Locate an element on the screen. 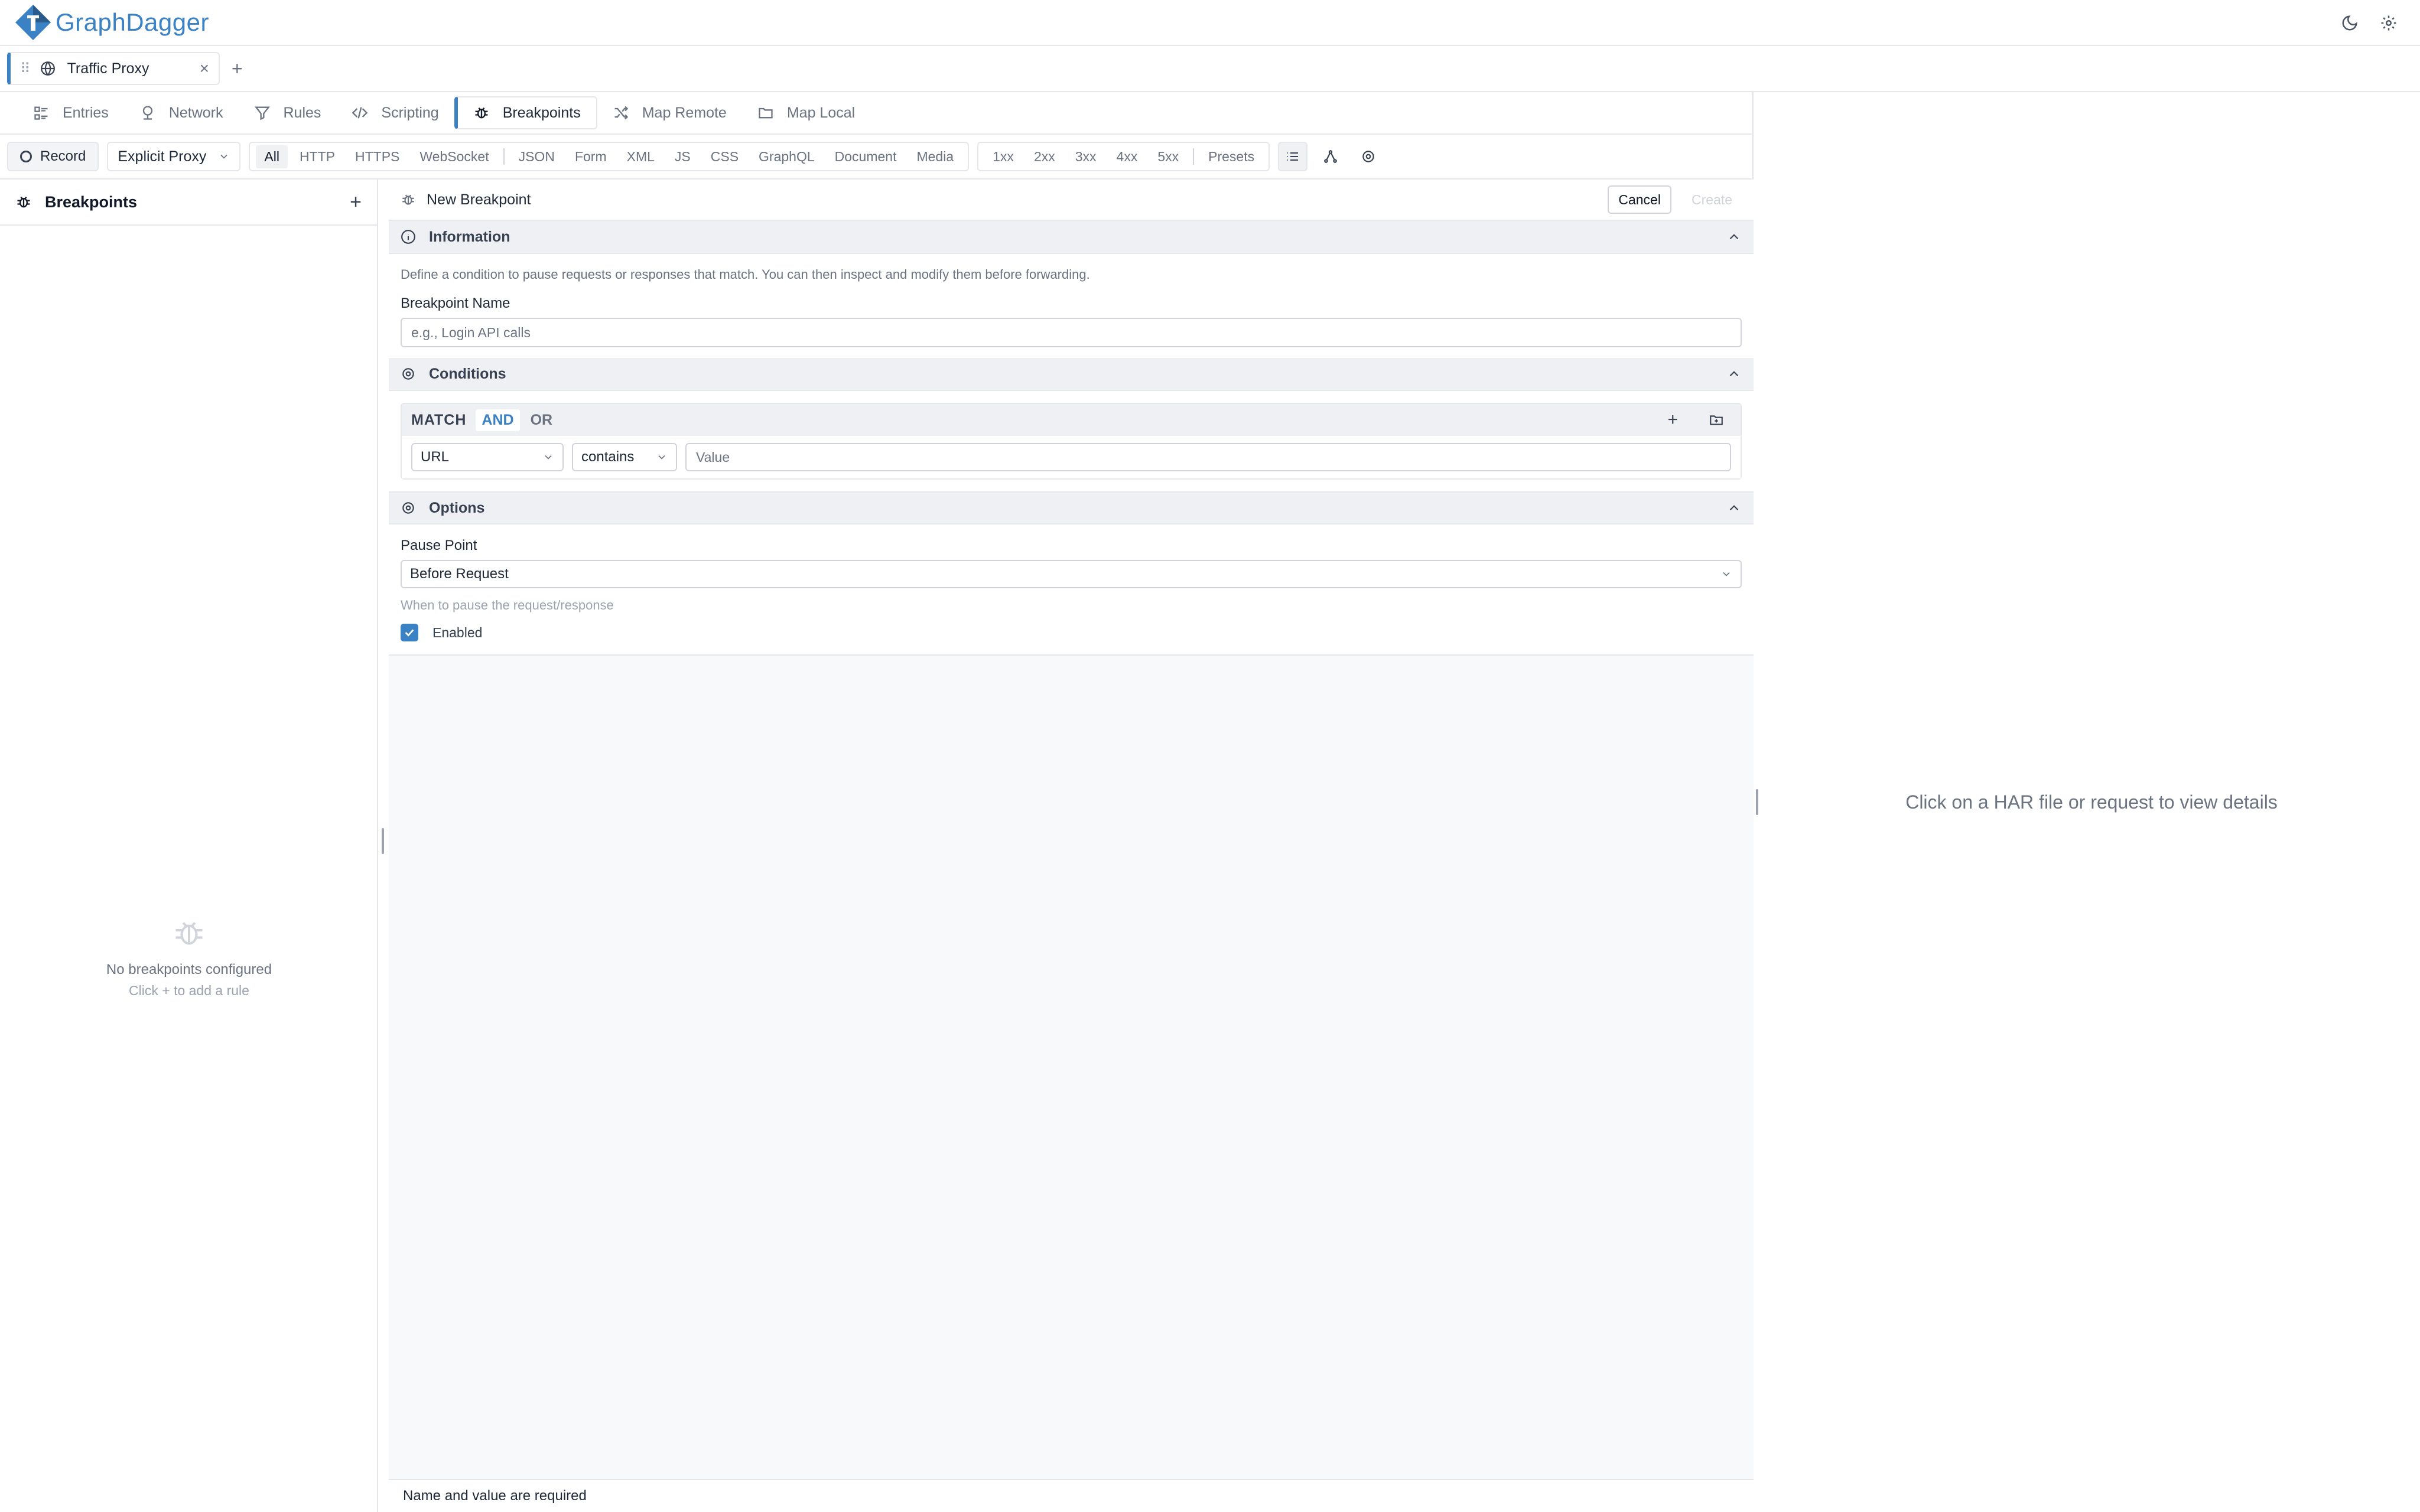  drag-grip-icon: ⠿ is located at coordinates (25, 68).